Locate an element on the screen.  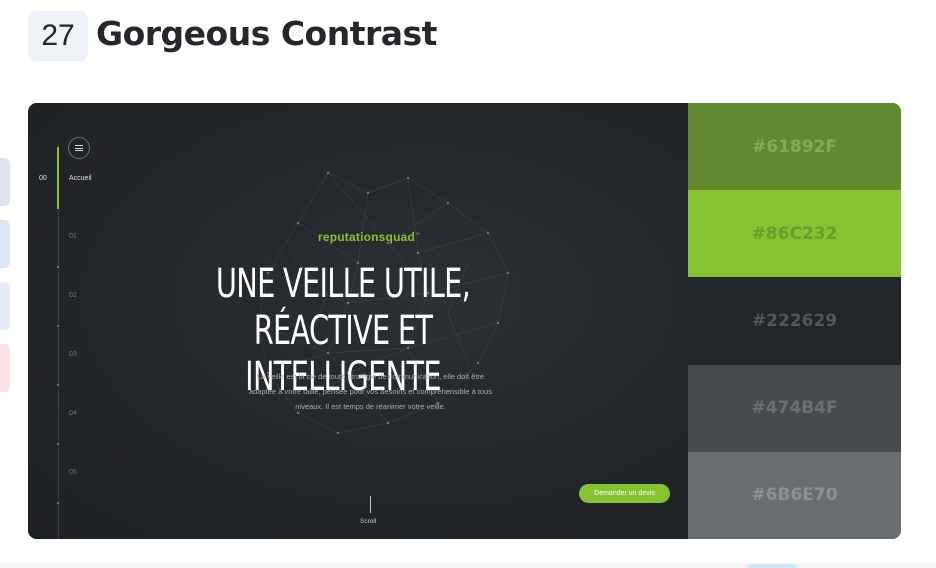
swatch-hex: #61892F is located at coordinates (794, 146).